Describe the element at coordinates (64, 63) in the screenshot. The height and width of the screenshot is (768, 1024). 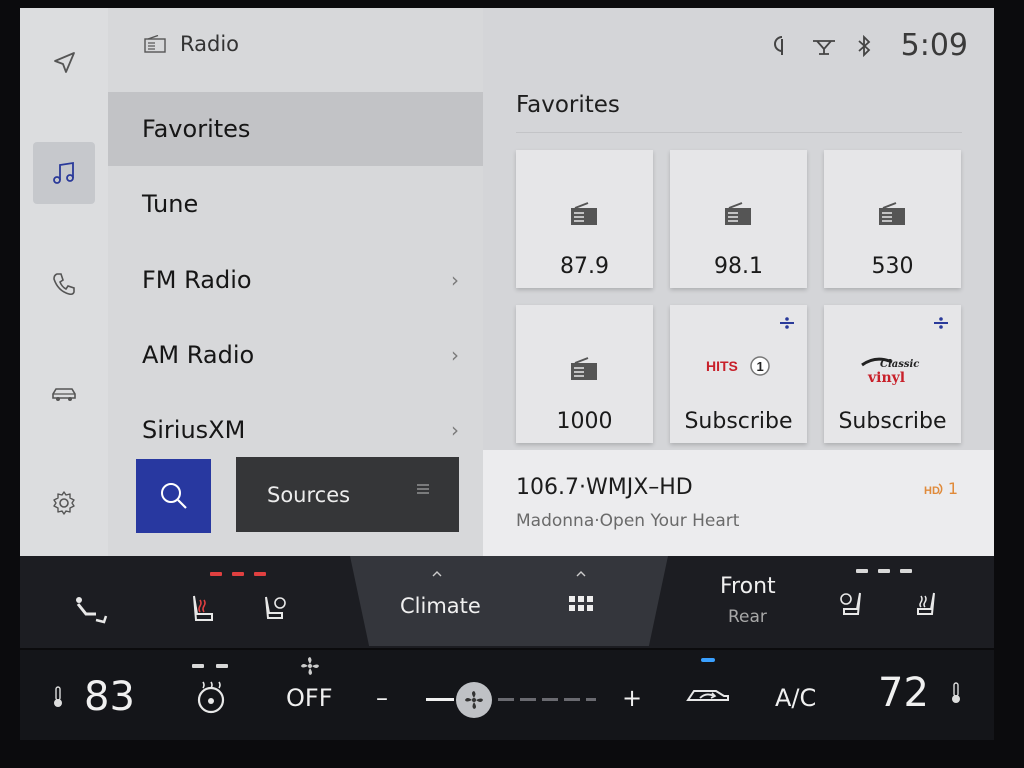
I see `navigation-icon` at that location.